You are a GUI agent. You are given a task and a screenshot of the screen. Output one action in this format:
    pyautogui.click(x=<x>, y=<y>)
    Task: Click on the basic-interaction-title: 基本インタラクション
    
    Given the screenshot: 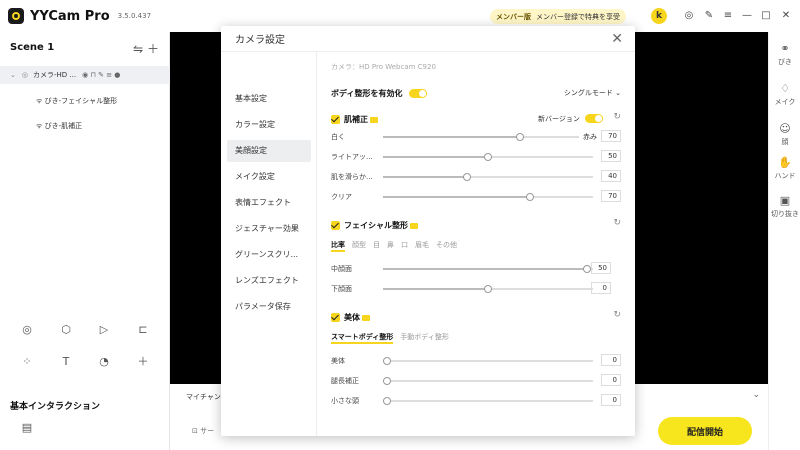 What is the action you would take?
    pyautogui.click(x=55, y=407)
    